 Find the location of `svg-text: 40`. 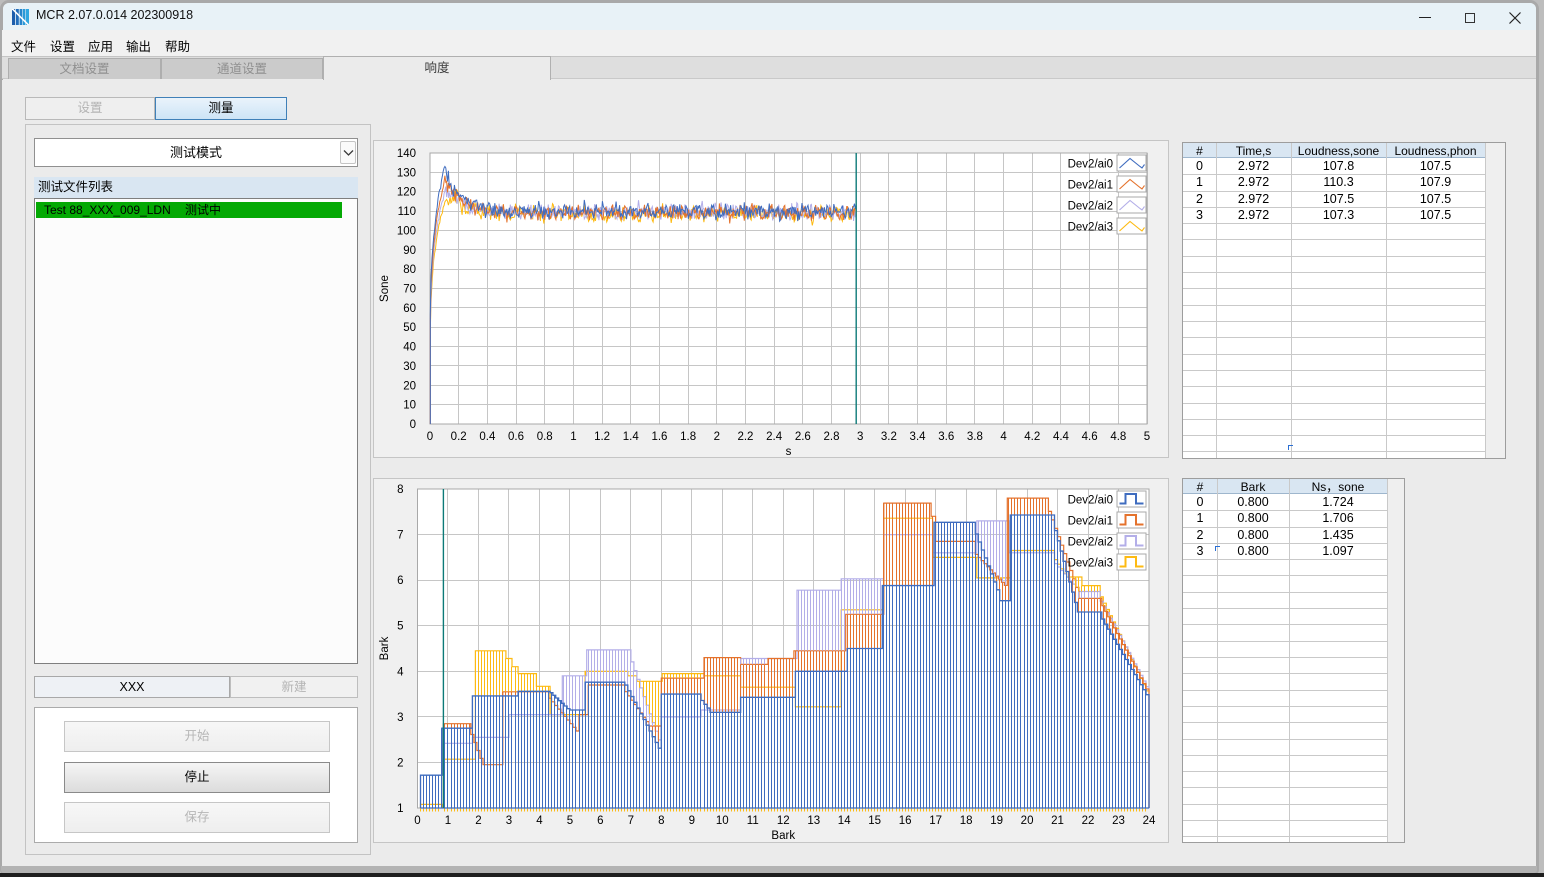

svg-text: 40 is located at coordinates (409, 348).